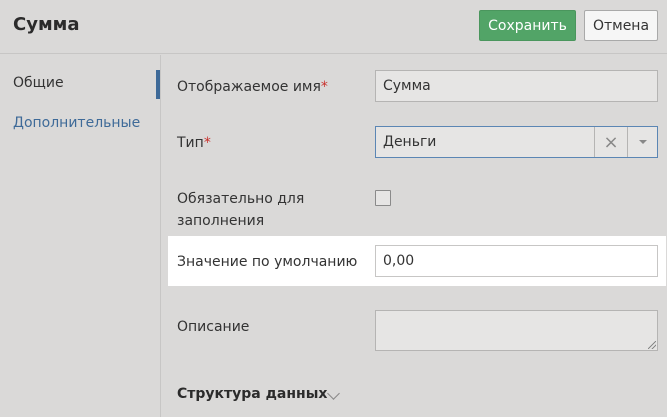  I want to click on mandatory-label-line1: Обязательно для, so click(241, 199).